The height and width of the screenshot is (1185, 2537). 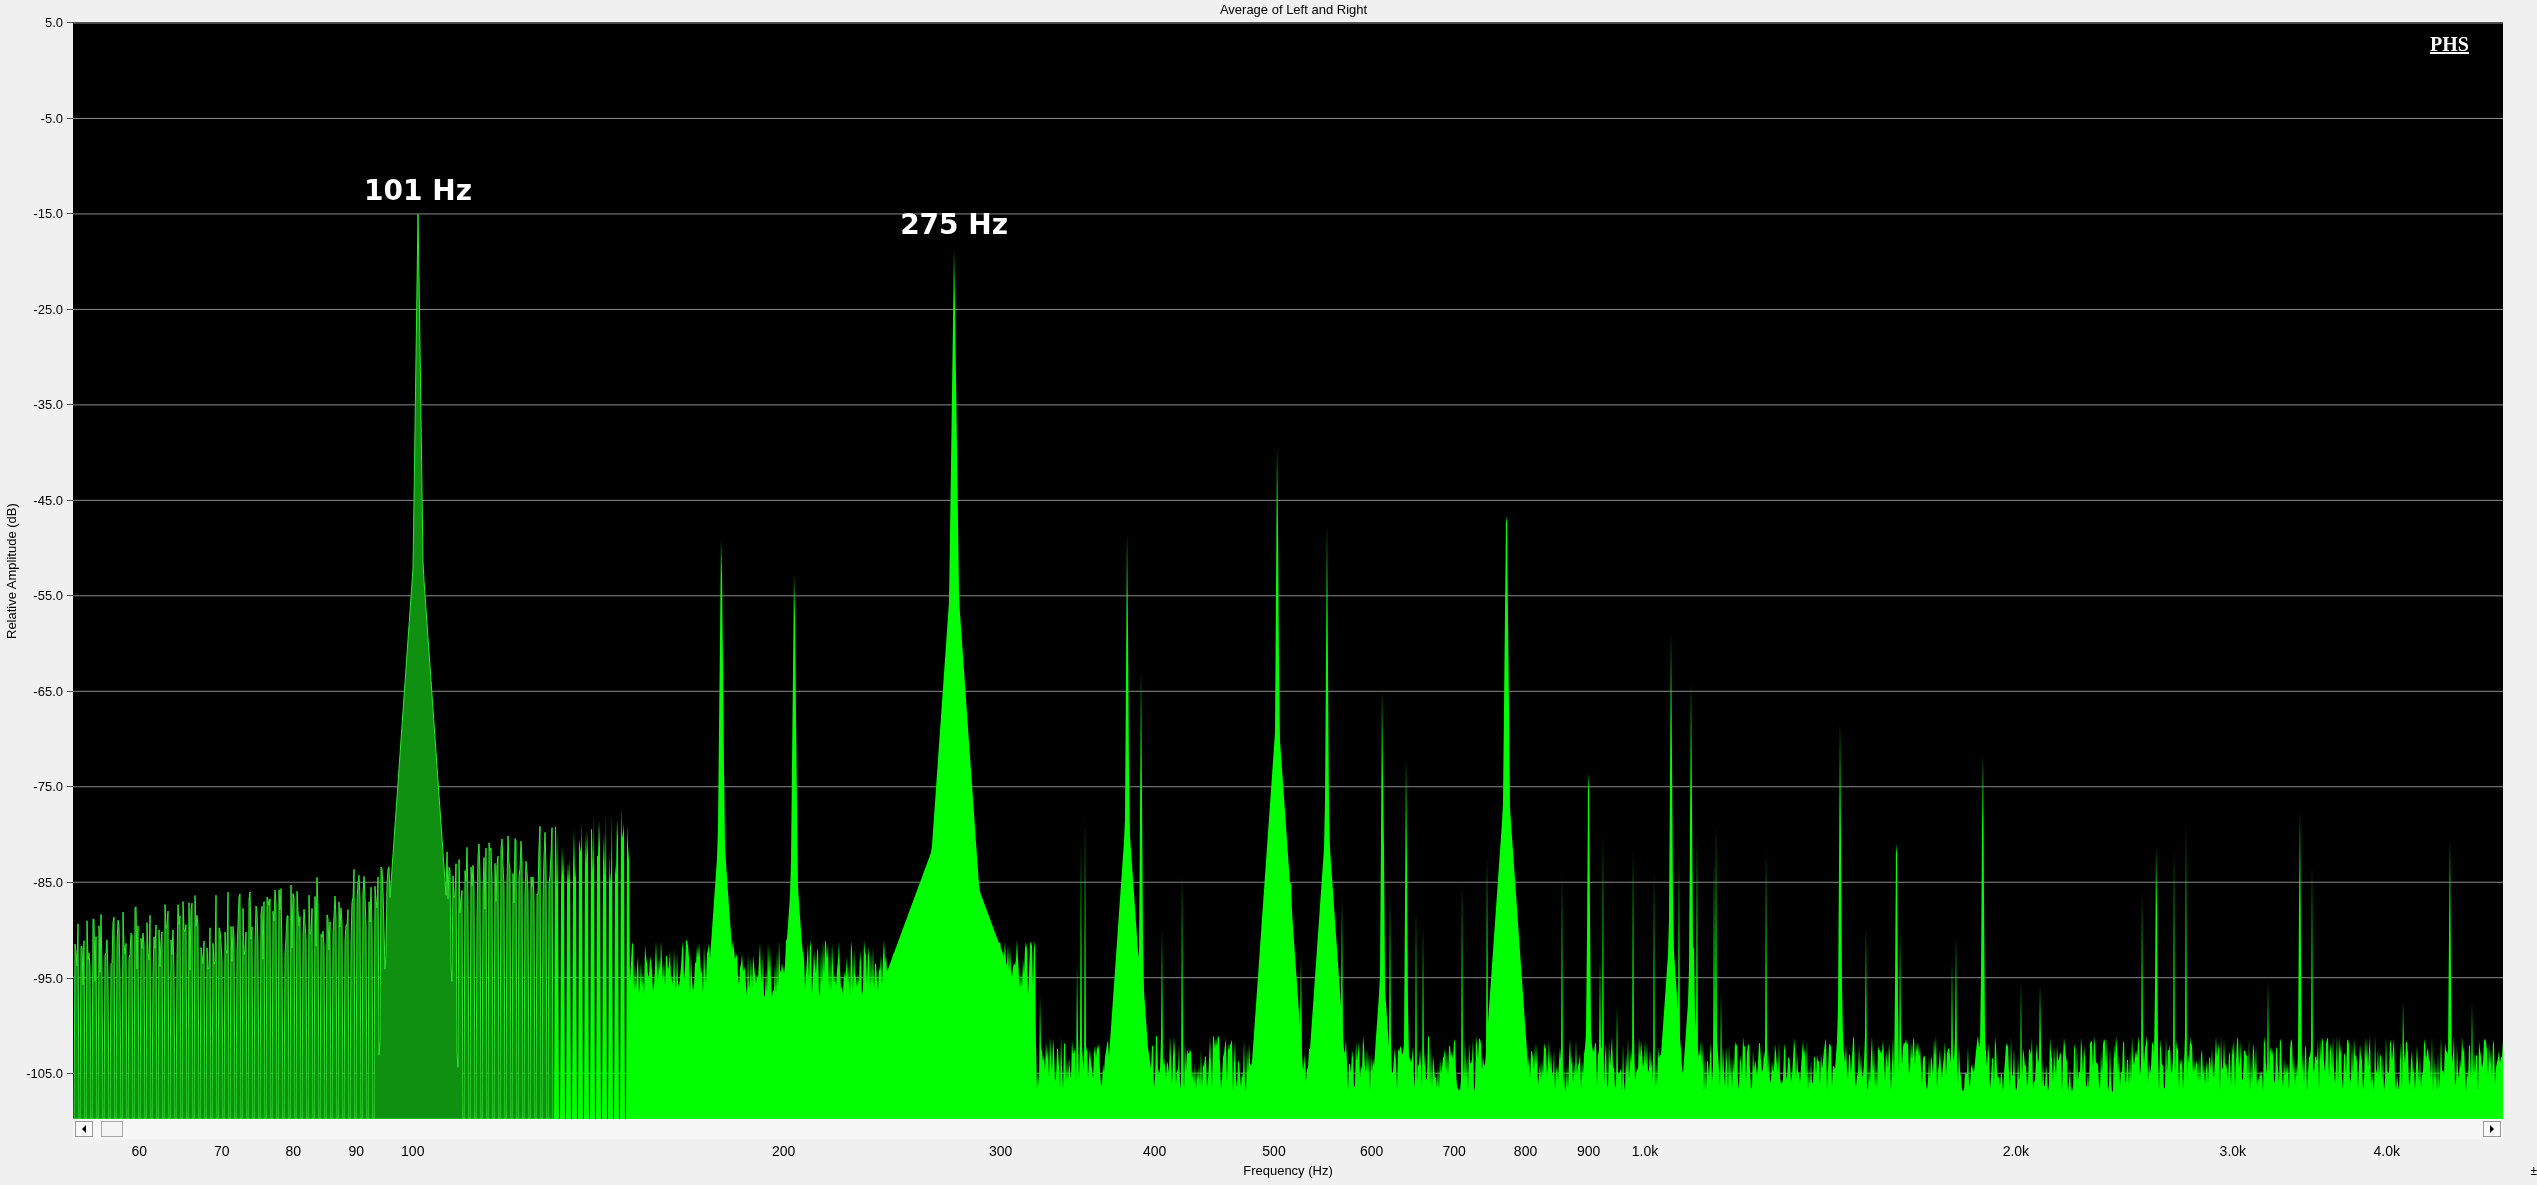 I want to click on tick-label: 4.0k, so click(x=2387, y=1151).